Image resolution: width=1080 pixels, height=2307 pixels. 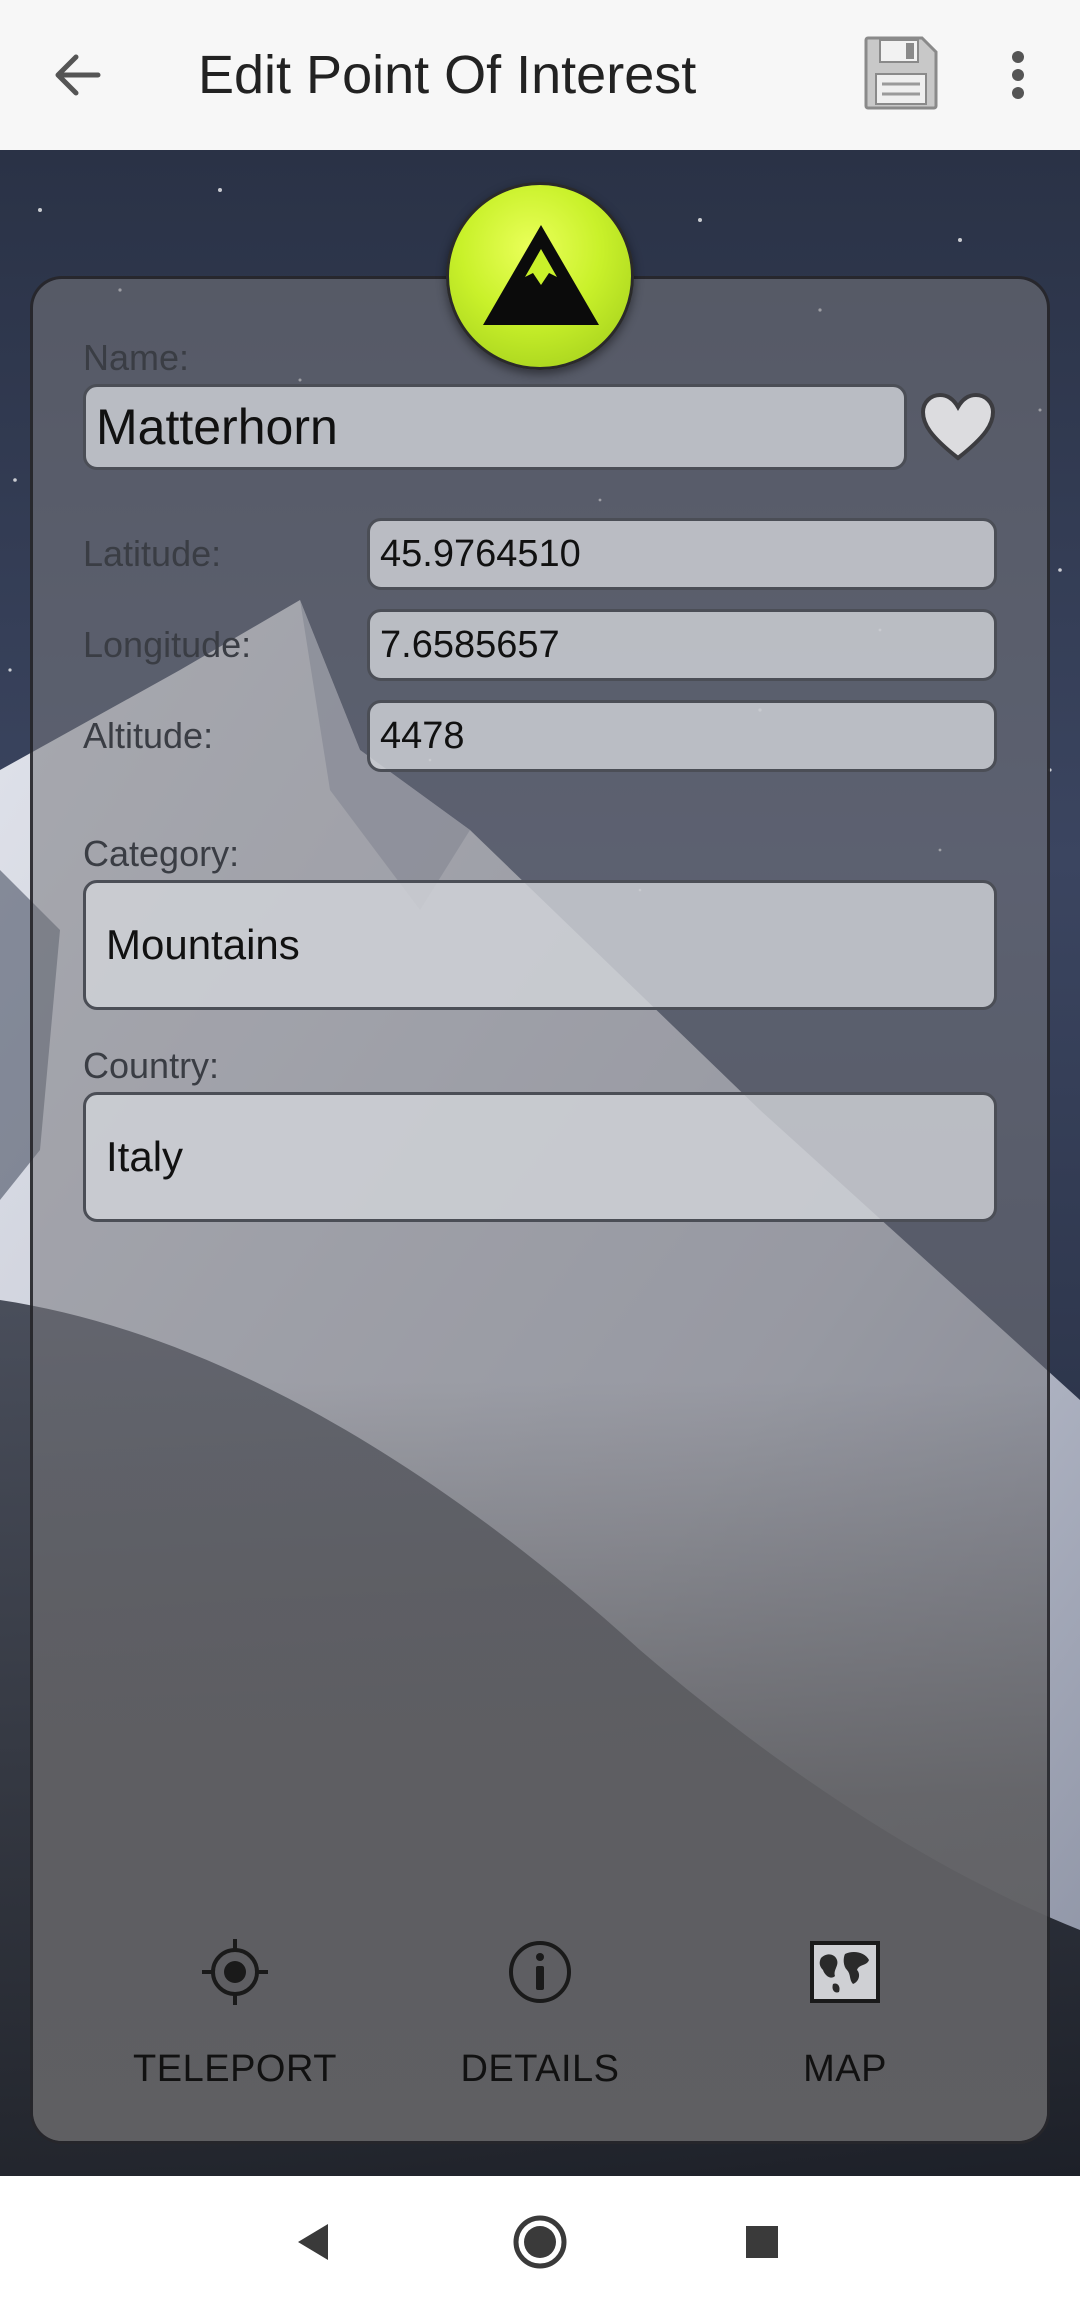 I want to click on name-input: Matterhorn, so click(x=495, y=427).